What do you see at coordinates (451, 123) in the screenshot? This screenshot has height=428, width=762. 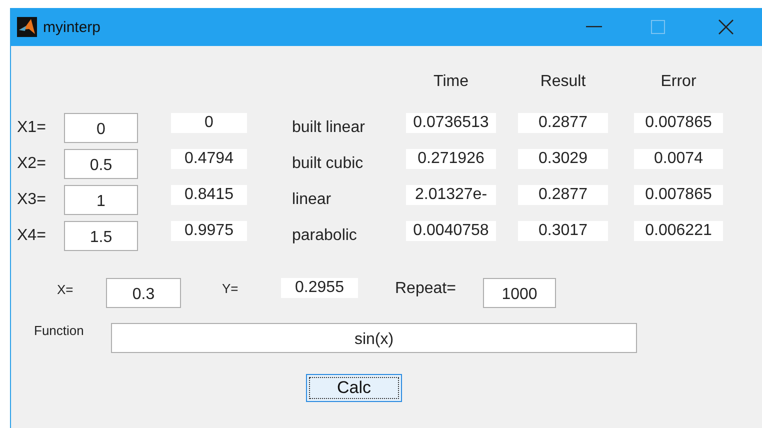 I see `time-value: 0.0736513` at bounding box center [451, 123].